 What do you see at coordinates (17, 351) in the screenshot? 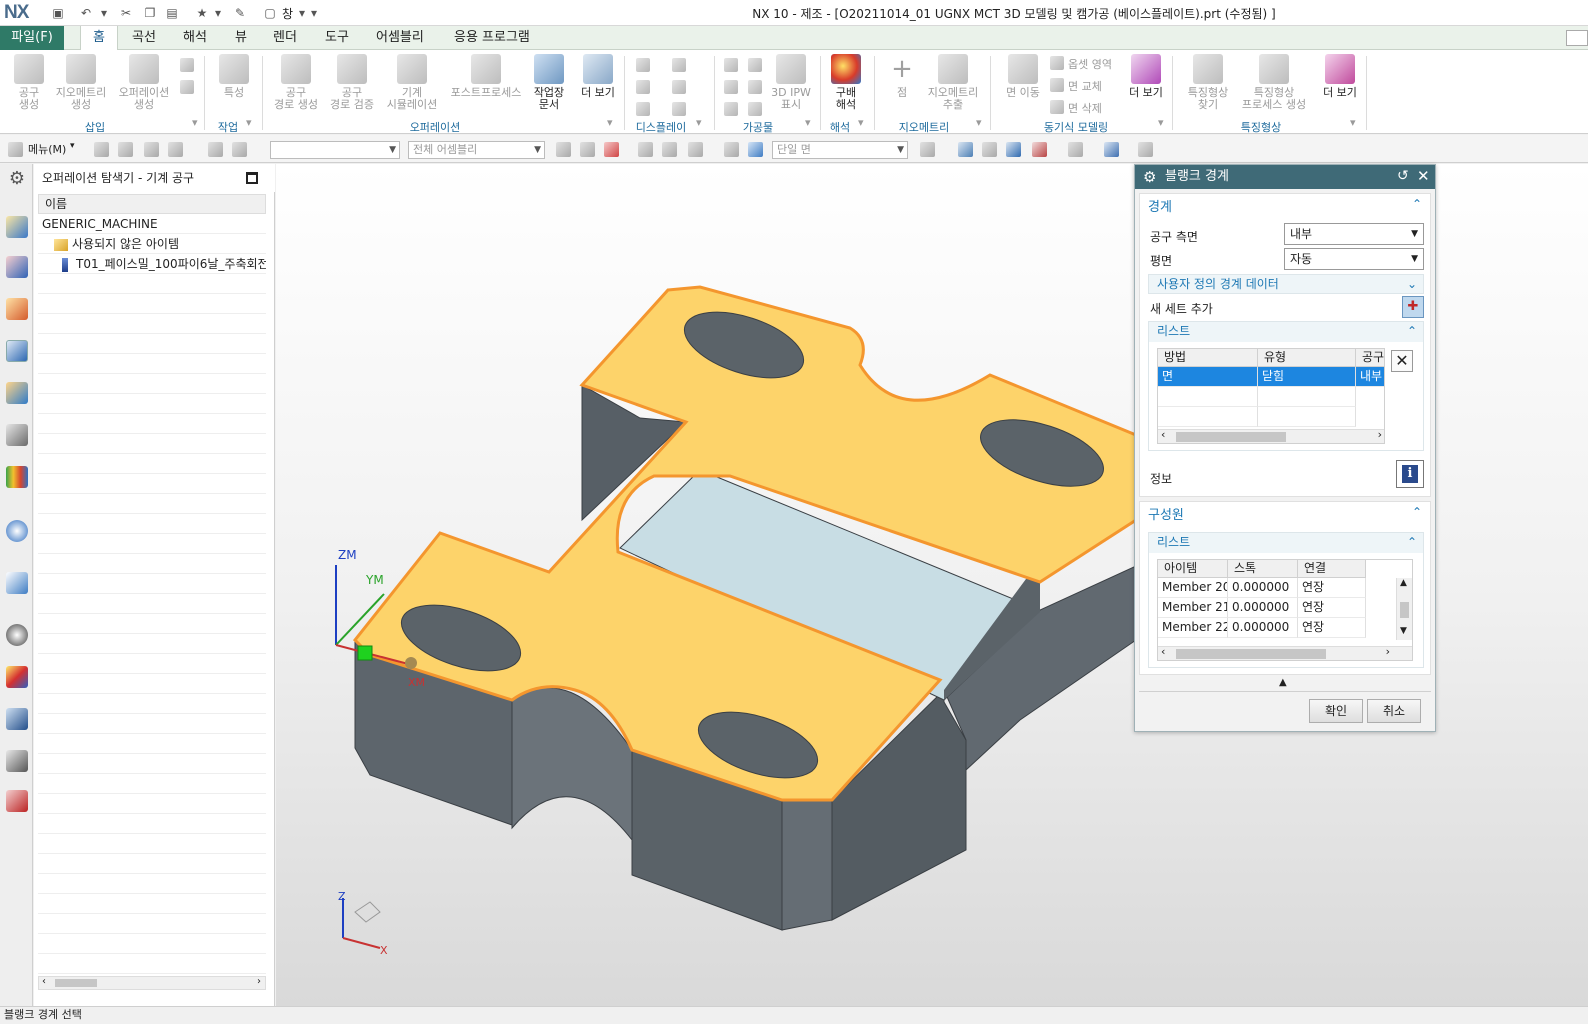
I see `operation-navigator-icon` at bounding box center [17, 351].